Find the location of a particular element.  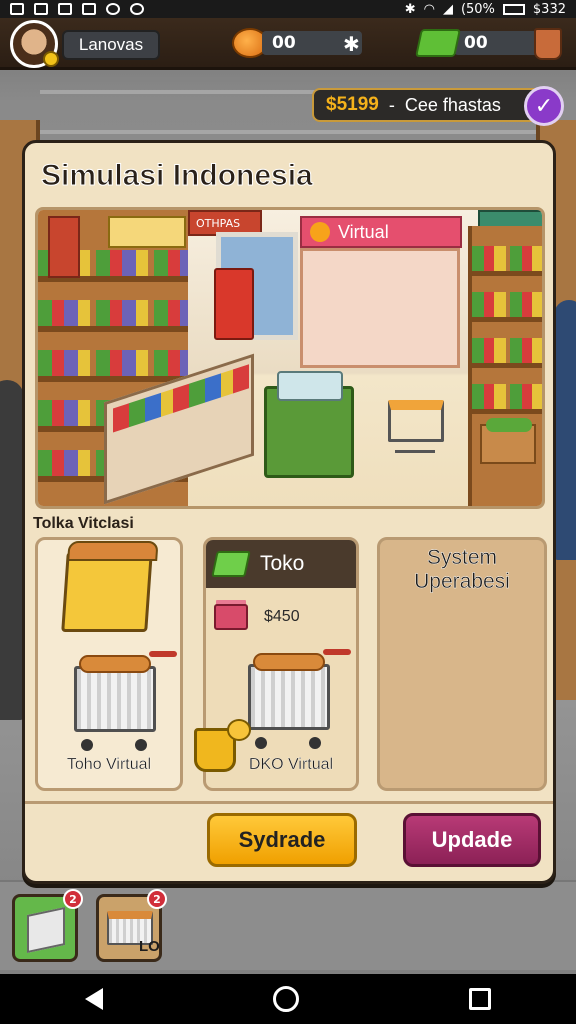

scene-shopping-cart is located at coordinates (416, 426).